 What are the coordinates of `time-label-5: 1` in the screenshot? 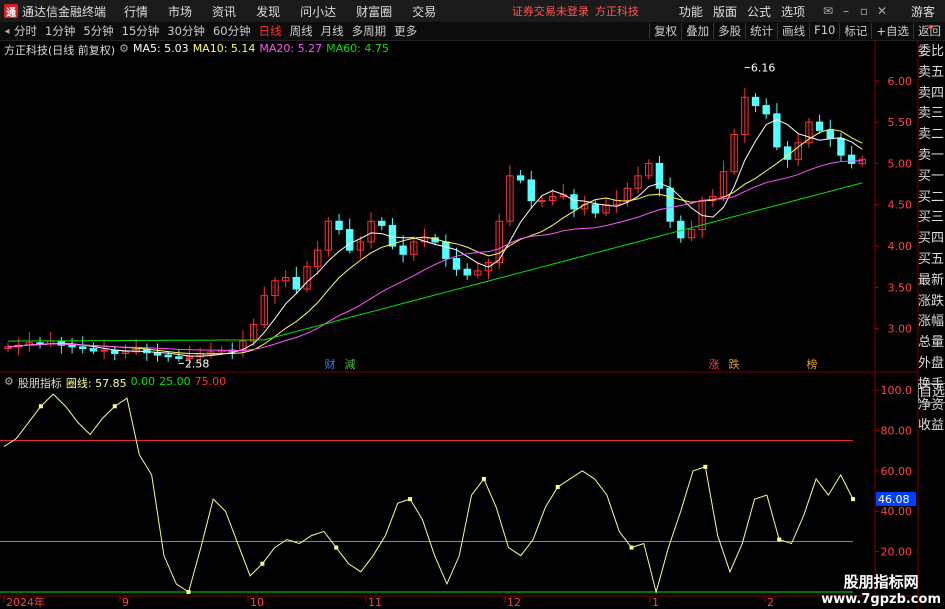 It's located at (655, 602).